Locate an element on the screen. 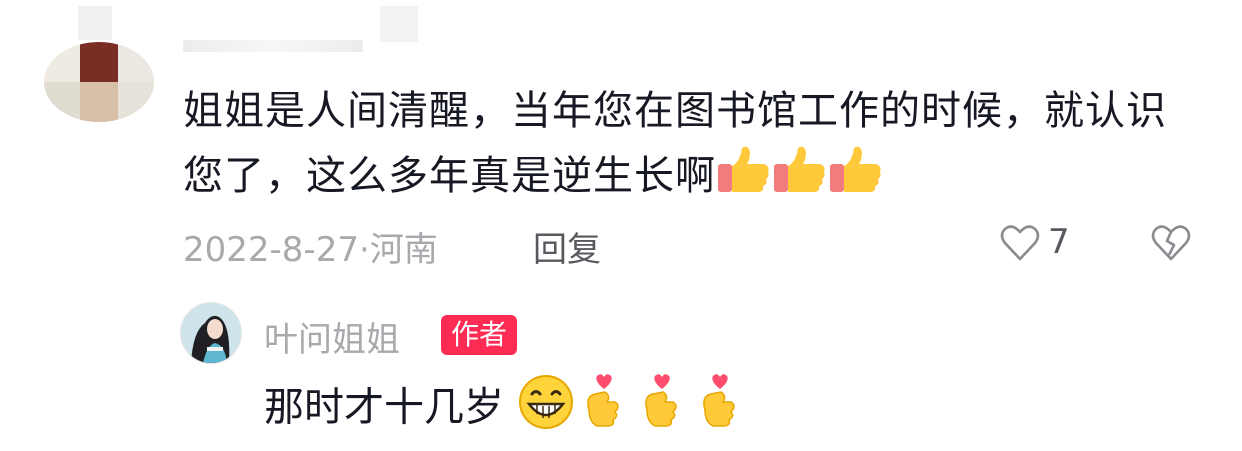 The image size is (1242, 451). reply-button: 回复 is located at coordinates (567, 246).